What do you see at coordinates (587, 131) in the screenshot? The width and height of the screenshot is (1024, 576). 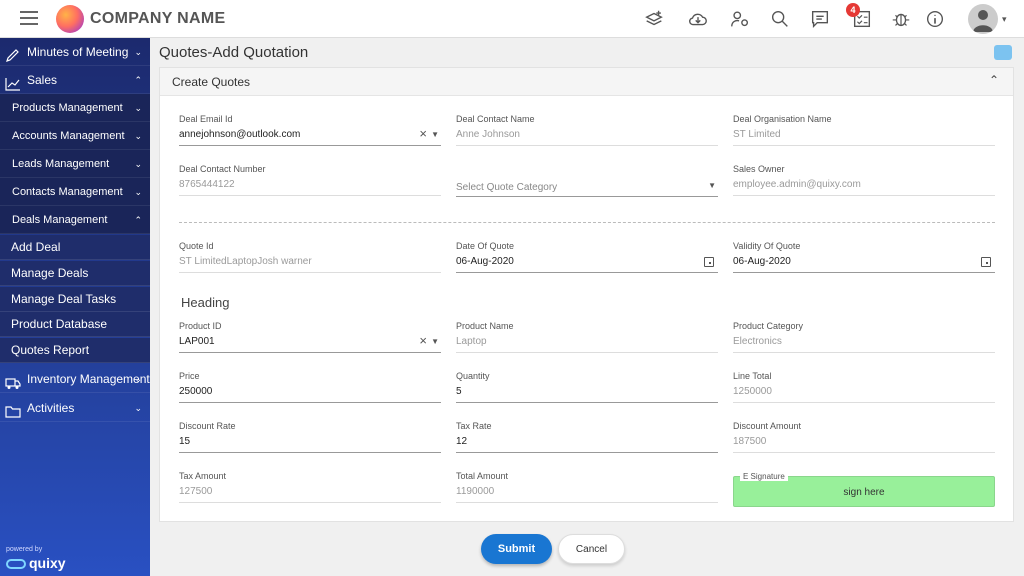 I see `deal-contact-name-field: Deal Contact Name Anne Johnson` at bounding box center [587, 131].